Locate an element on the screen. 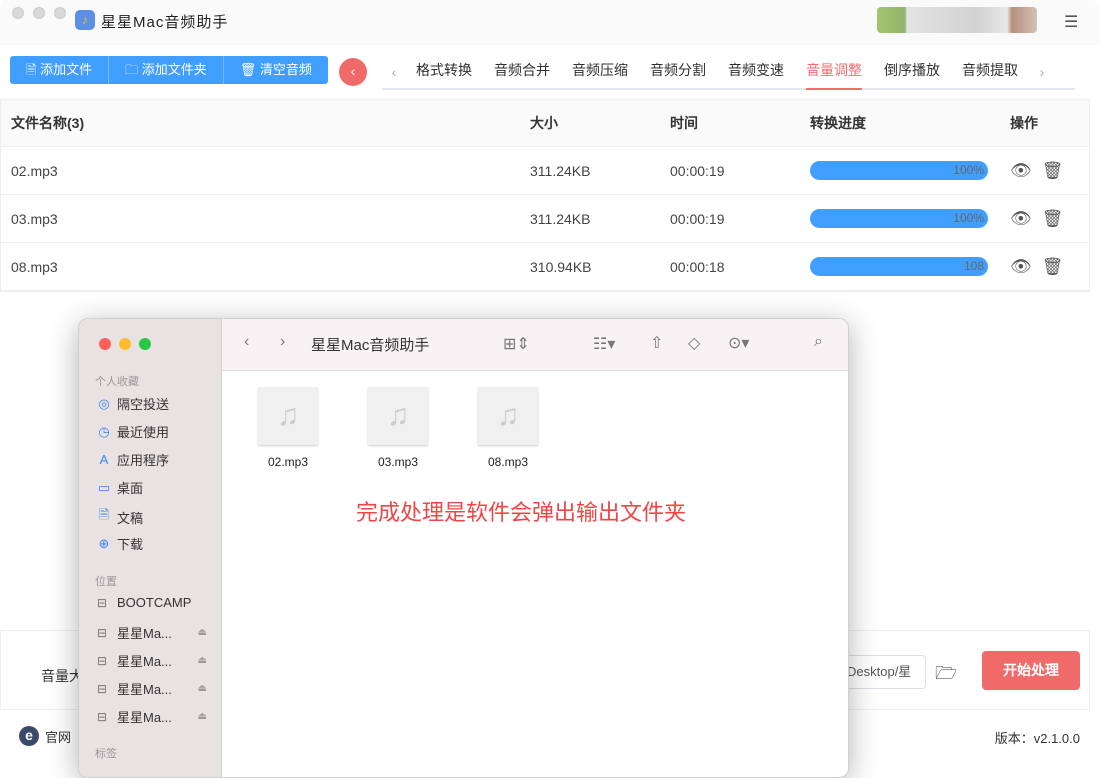 The width and height of the screenshot is (1100, 778). file-item: ♫ 03.mp3 is located at coordinates (398, 428).